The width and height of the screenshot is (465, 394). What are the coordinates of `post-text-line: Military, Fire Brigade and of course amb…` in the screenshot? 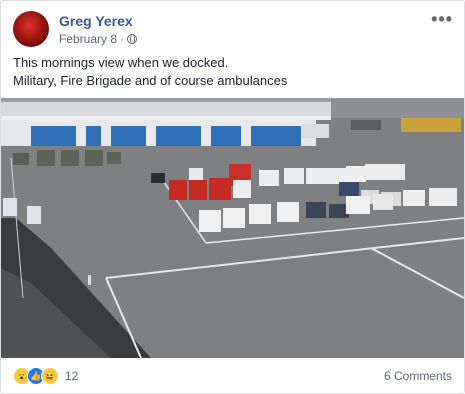 It's located at (150, 80).